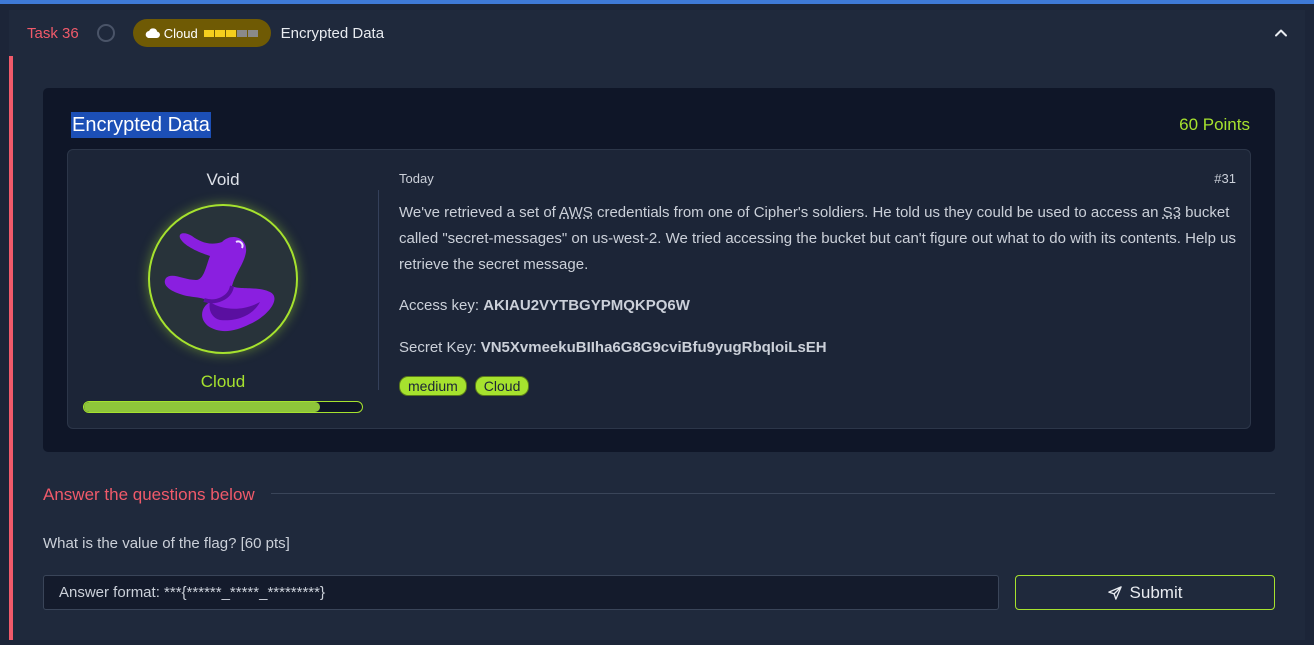  I want to click on submit-label: Submit, so click(1156, 592).